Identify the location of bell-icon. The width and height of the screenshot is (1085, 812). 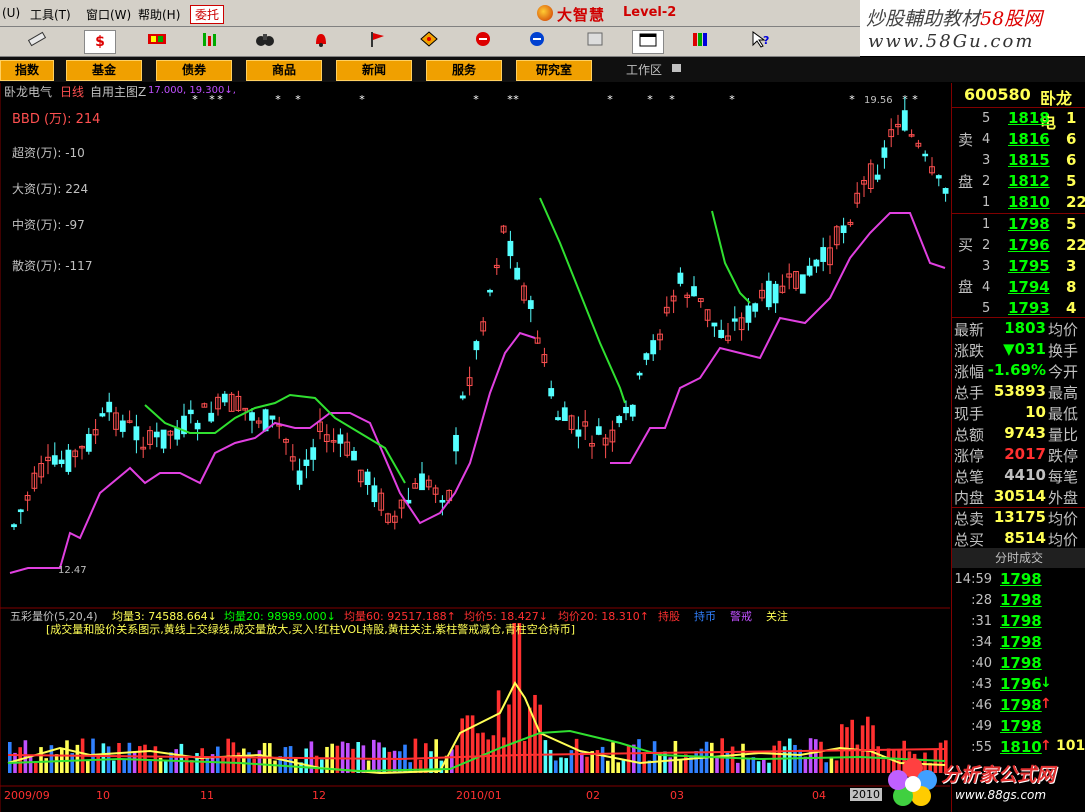
(321, 41).